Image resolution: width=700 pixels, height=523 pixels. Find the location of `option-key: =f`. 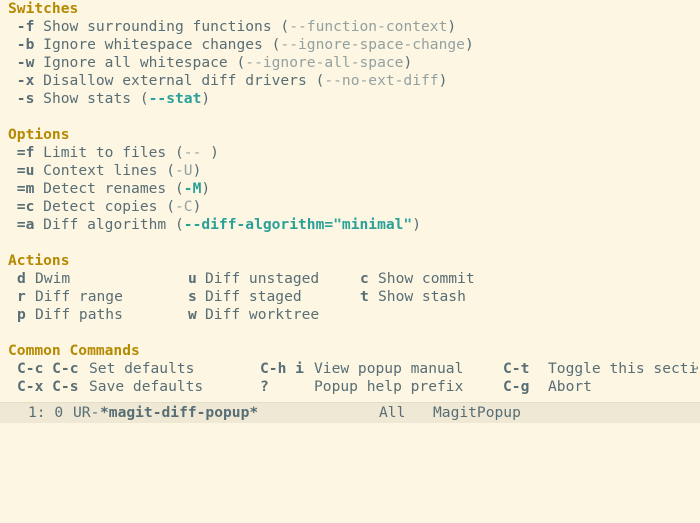

option-key: =f is located at coordinates (25, 152).